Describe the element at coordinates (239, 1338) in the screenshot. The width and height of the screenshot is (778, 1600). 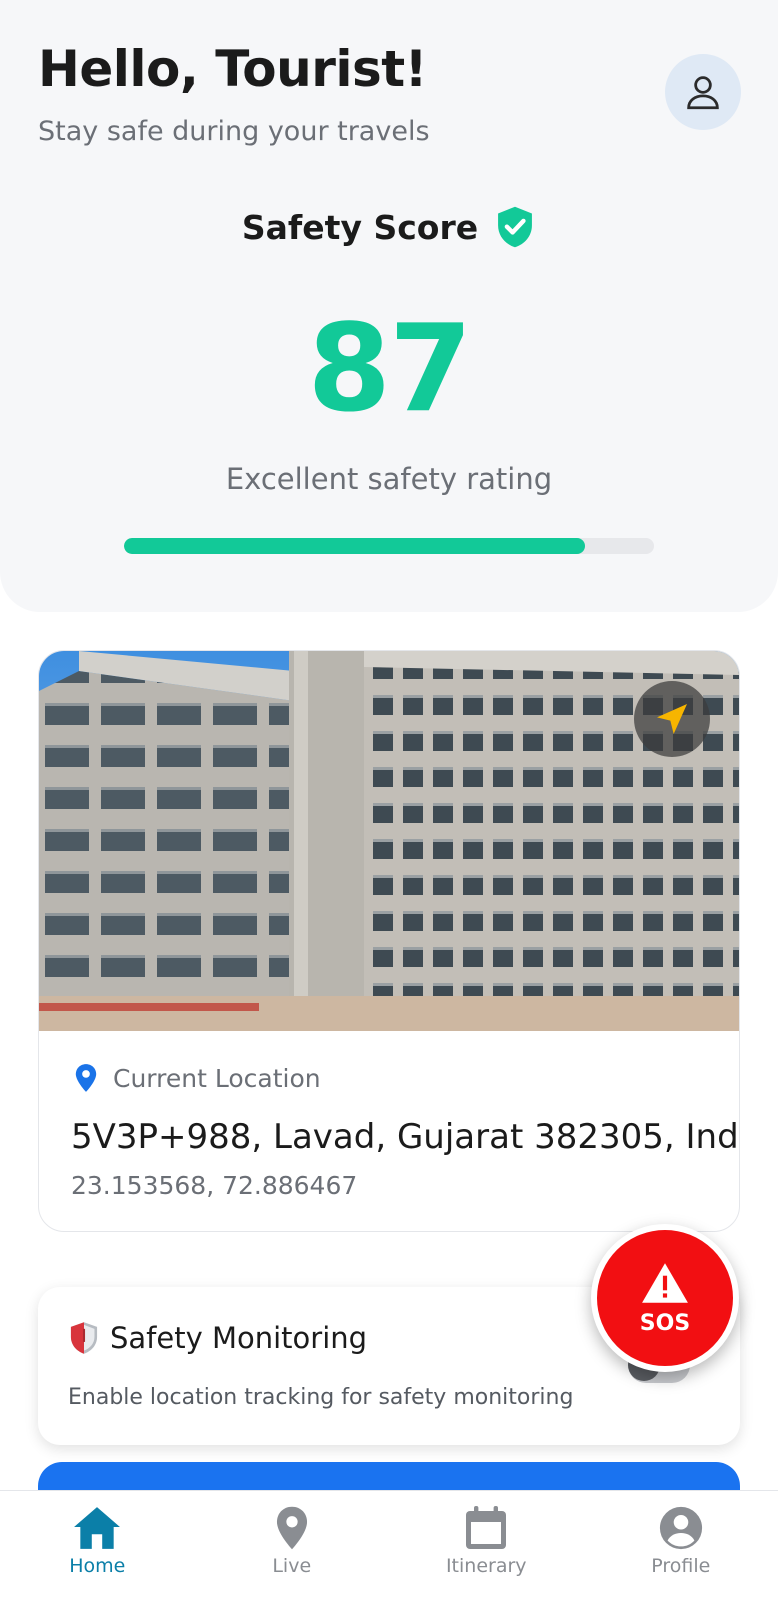
I see `safety-monitoring-title: Safety Monitoring` at that location.